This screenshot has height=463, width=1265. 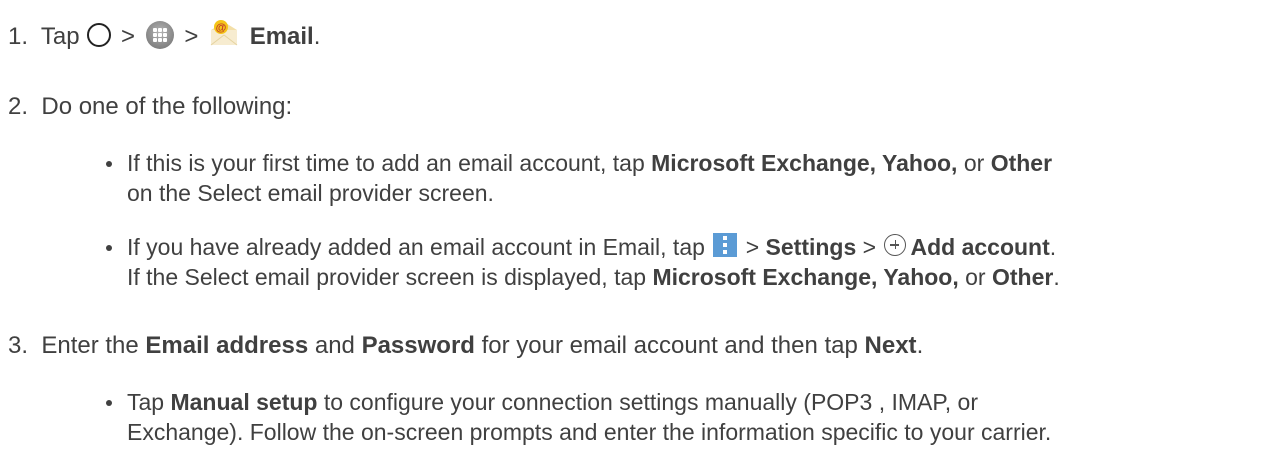 I want to click on step-2-bullet-1-line-2: on the Select email provider screen., so click(x=310, y=193).